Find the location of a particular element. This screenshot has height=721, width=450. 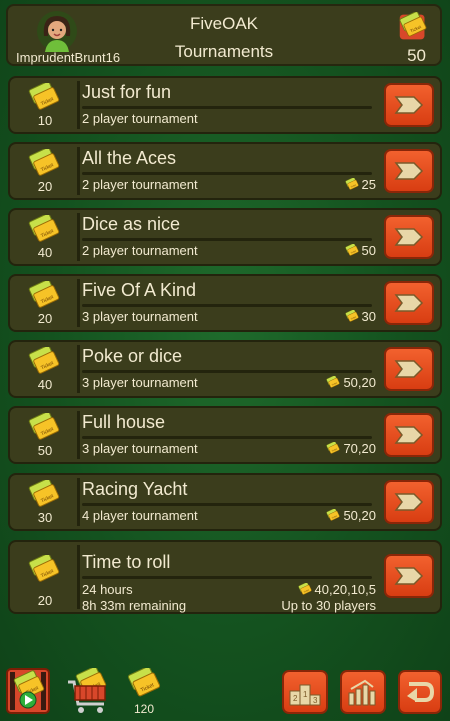

entry-cost-box: 30 is located at coordinates (46, 502).